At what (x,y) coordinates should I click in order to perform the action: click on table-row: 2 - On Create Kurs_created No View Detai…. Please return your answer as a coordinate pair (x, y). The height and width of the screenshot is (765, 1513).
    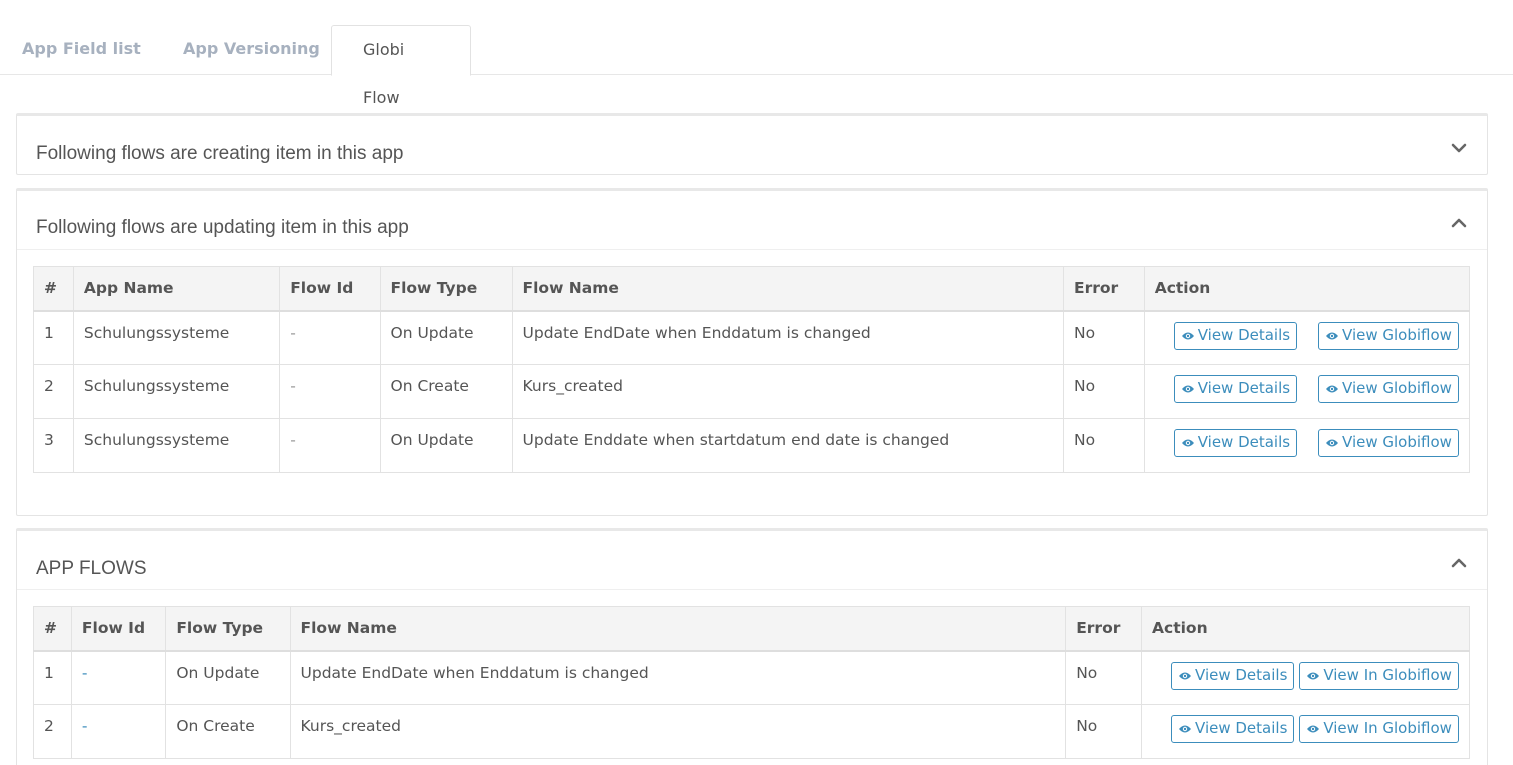
    Looking at the image, I should click on (751, 731).